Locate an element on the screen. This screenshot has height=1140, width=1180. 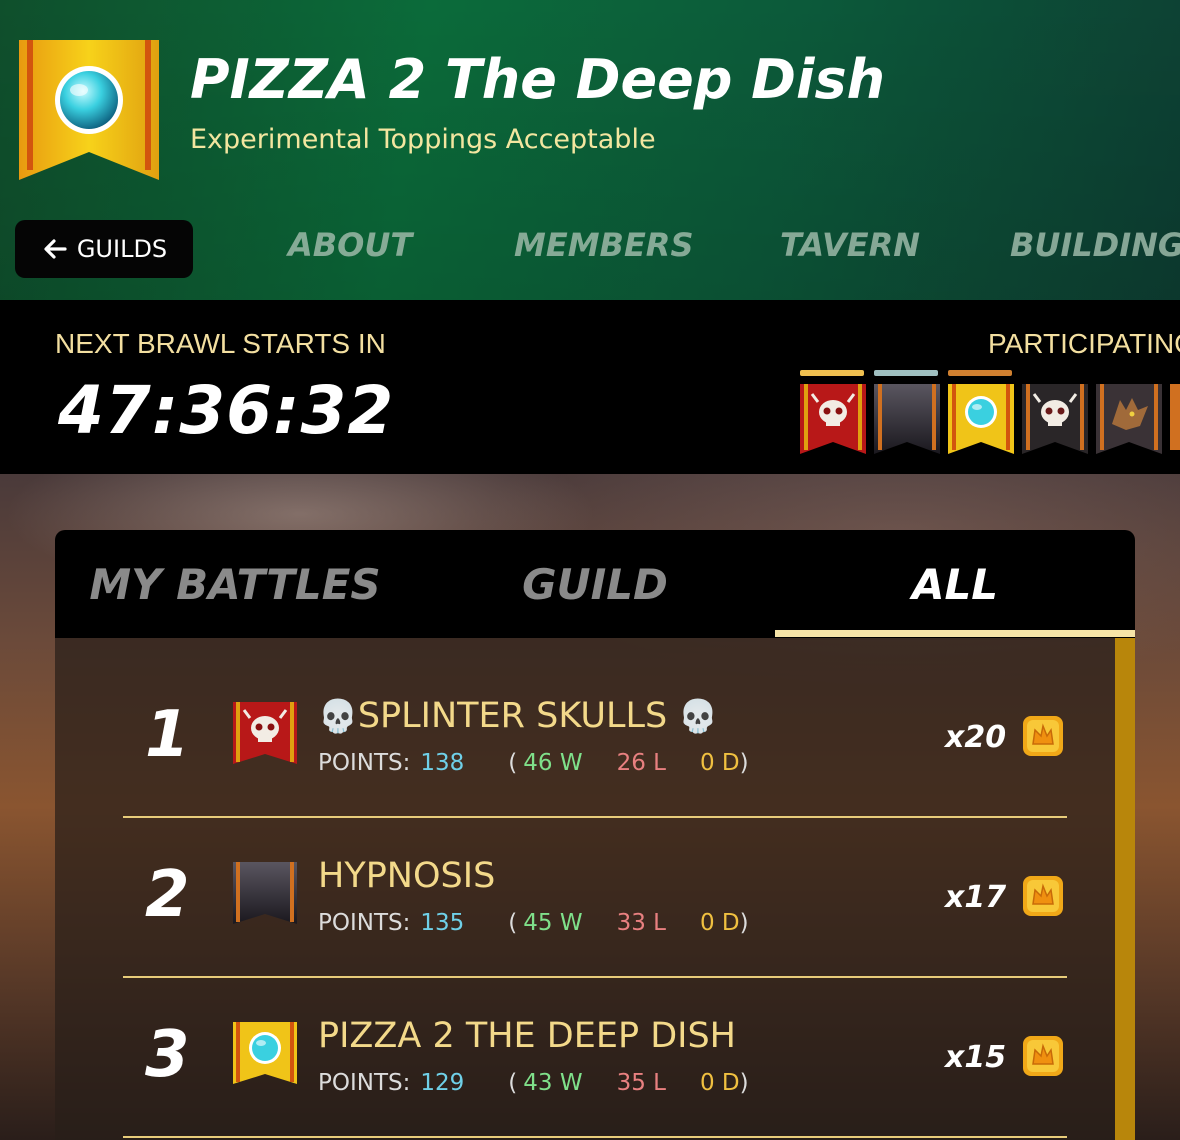
guild-banner-skull-red-icon is located at coordinates (265, 733).